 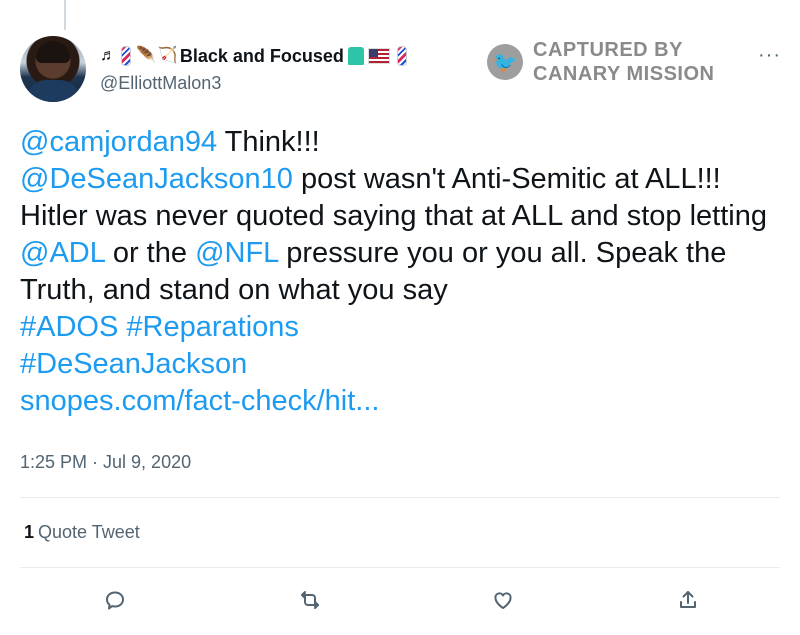 What do you see at coordinates (623, 62) in the screenshot?
I see `watermark-text: CAPTURED BY CANARY MISSION` at bounding box center [623, 62].